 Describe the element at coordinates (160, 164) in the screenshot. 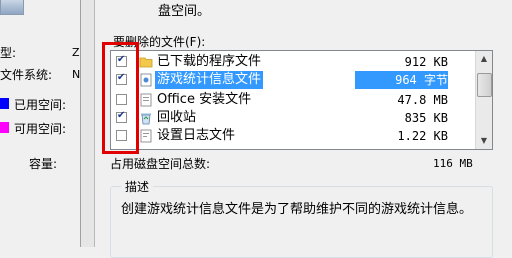

I see `total-space-label: 占用磁盘空间总数:` at that location.